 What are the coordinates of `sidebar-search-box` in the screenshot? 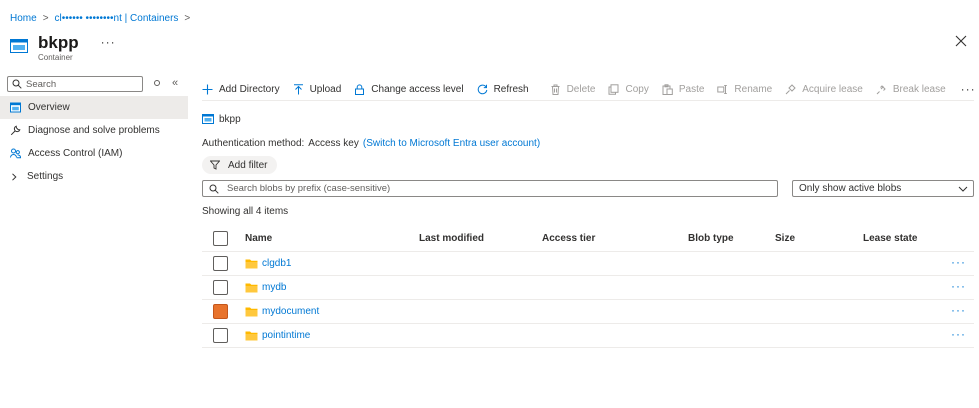 It's located at (75, 84).